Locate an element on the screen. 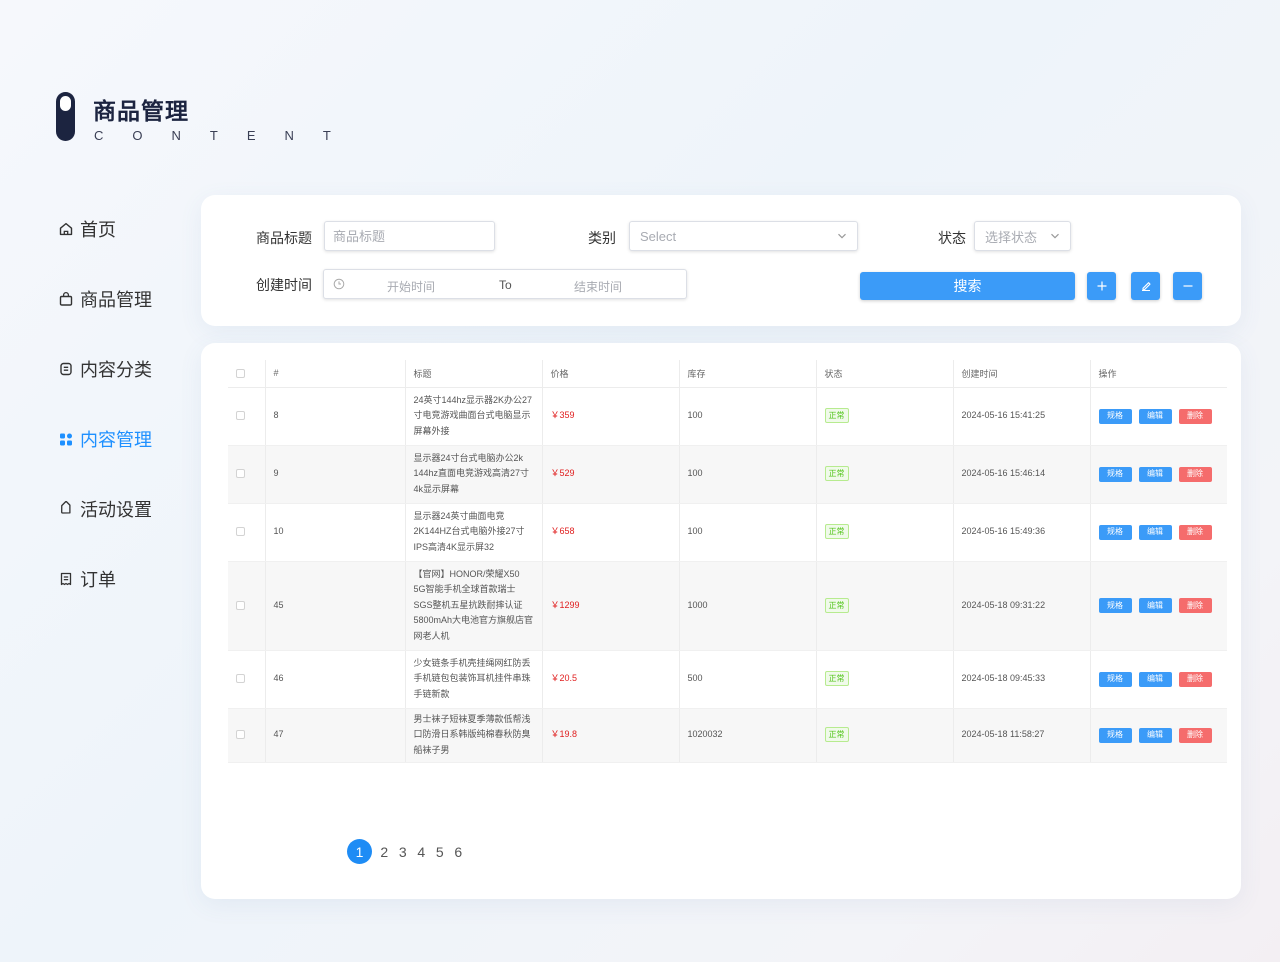 The width and height of the screenshot is (1280, 962). cell-stock: 1000 is located at coordinates (748, 606).